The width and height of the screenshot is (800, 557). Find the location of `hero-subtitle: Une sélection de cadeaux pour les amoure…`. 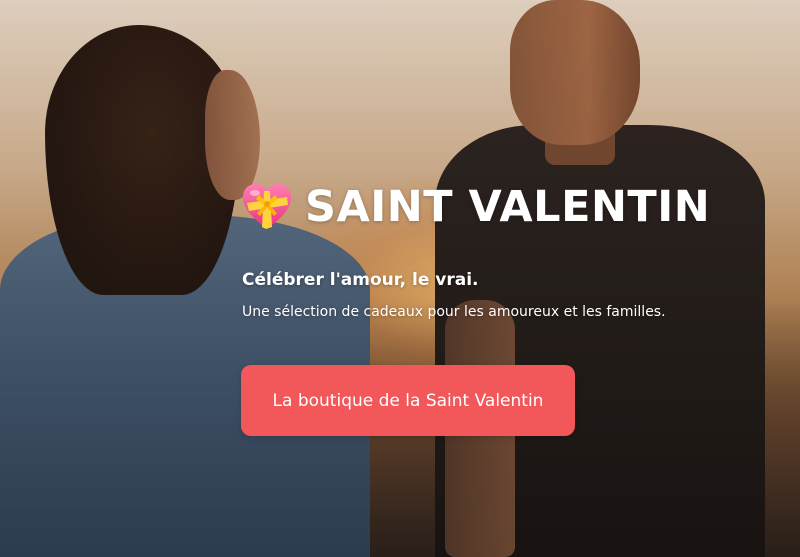

hero-subtitle: Une sélection de cadeaux pour les amoure… is located at coordinates (454, 312).